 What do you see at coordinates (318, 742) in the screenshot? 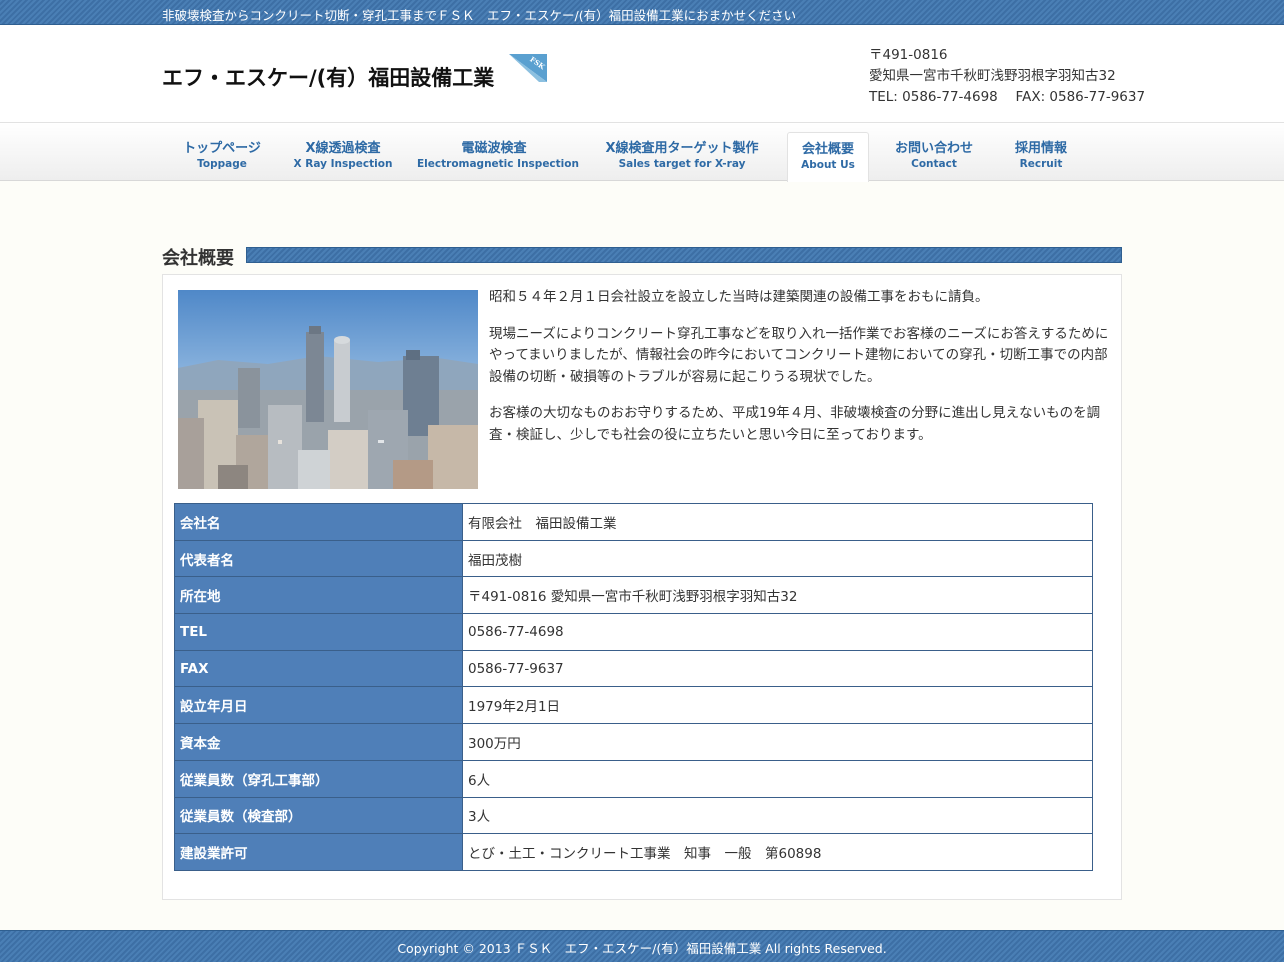
I see `row-label: 資本金` at bounding box center [318, 742].